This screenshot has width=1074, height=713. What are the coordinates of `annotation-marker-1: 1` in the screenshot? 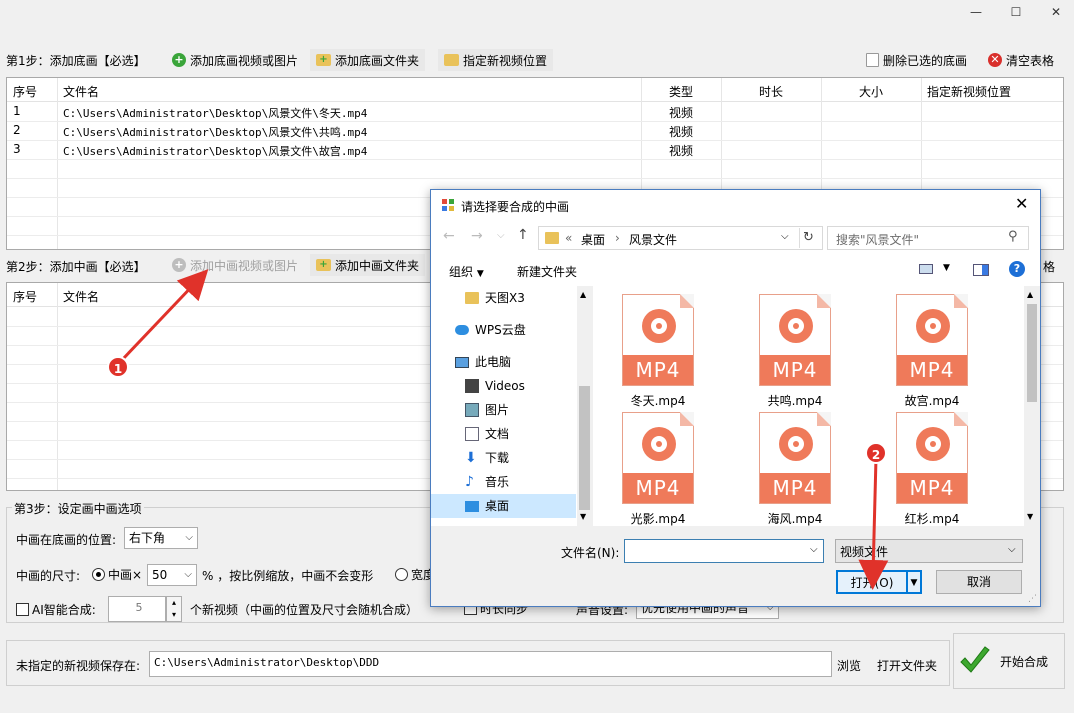 It's located at (118, 367).